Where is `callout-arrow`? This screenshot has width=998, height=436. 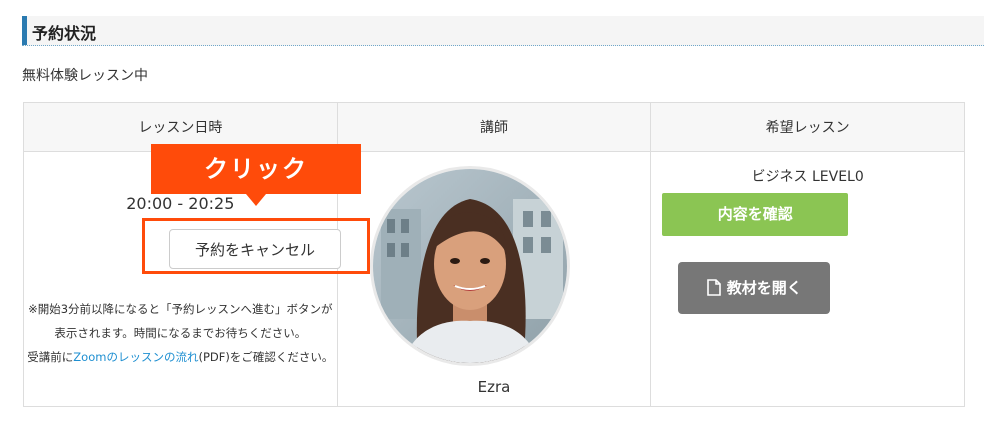 callout-arrow is located at coordinates (256, 200).